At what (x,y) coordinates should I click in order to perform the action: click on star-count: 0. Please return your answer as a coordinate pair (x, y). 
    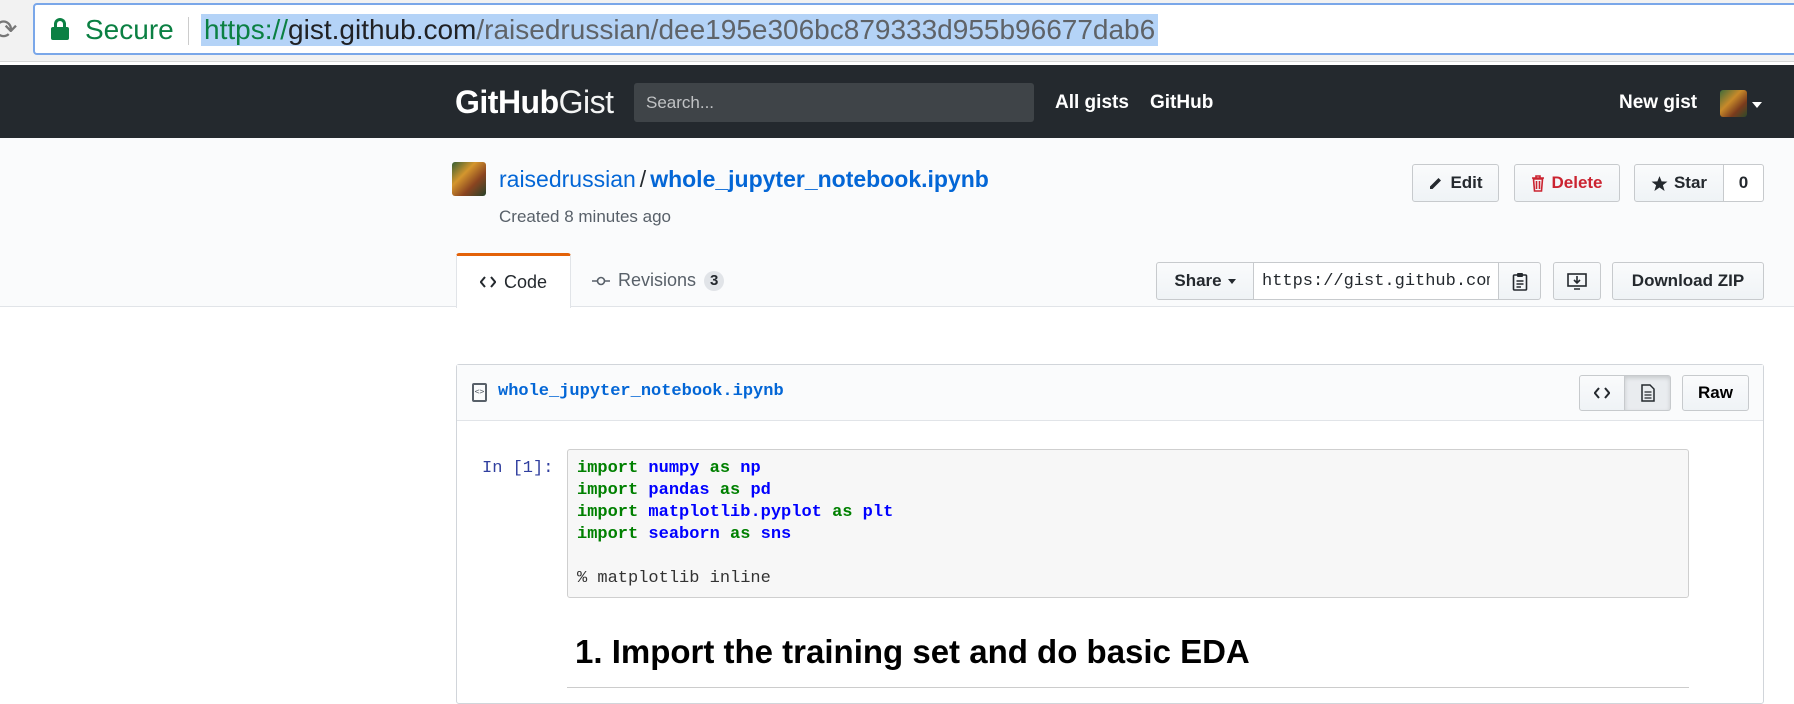
    Looking at the image, I should click on (1744, 183).